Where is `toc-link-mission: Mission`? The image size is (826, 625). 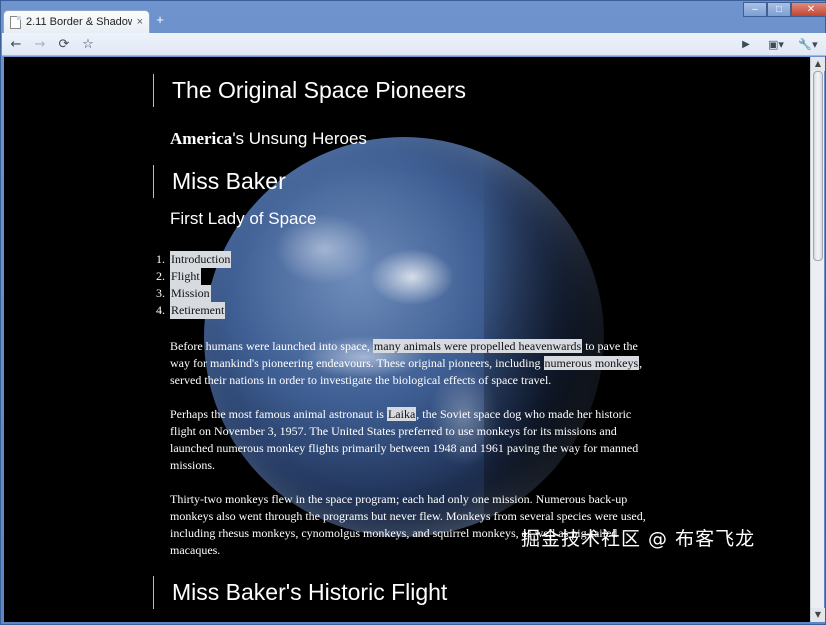 toc-link-mission: Mission is located at coordinates (190, 293).